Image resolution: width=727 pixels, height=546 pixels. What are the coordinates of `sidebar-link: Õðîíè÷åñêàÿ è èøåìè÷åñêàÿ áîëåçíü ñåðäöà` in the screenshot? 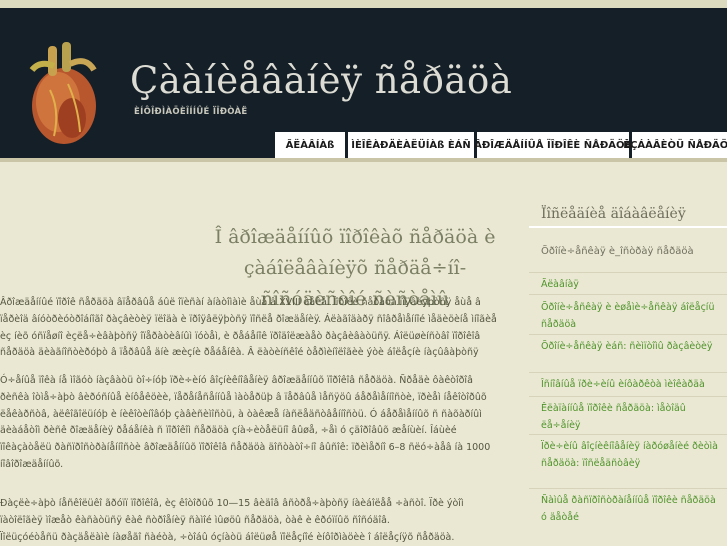 It's located at (631, 316).